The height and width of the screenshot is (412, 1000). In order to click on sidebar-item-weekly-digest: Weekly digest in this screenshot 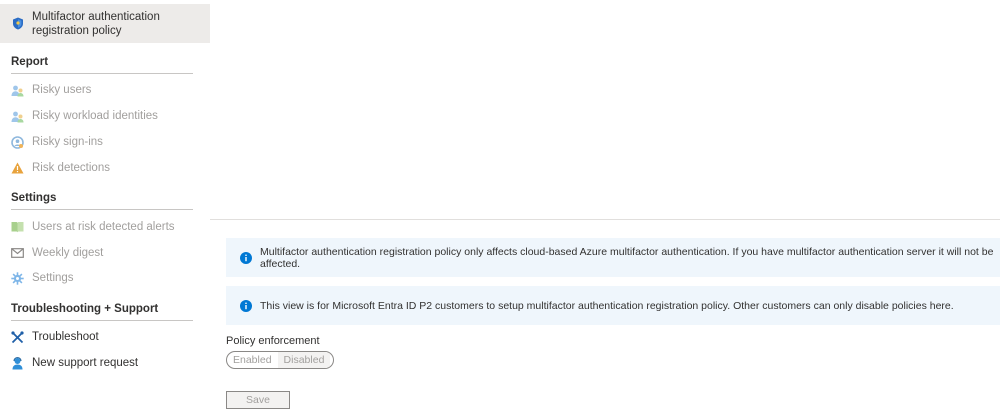, I will do `click(105, 253)`.